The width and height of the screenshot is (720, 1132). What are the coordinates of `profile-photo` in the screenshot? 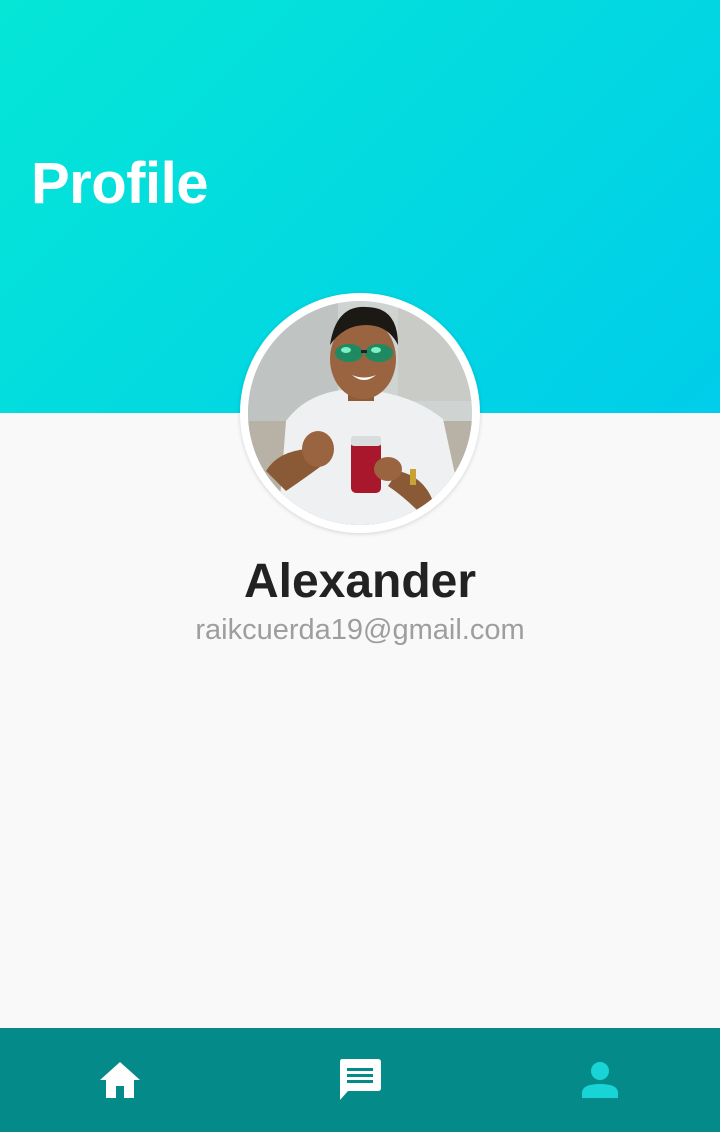 It's located at (360, 413).